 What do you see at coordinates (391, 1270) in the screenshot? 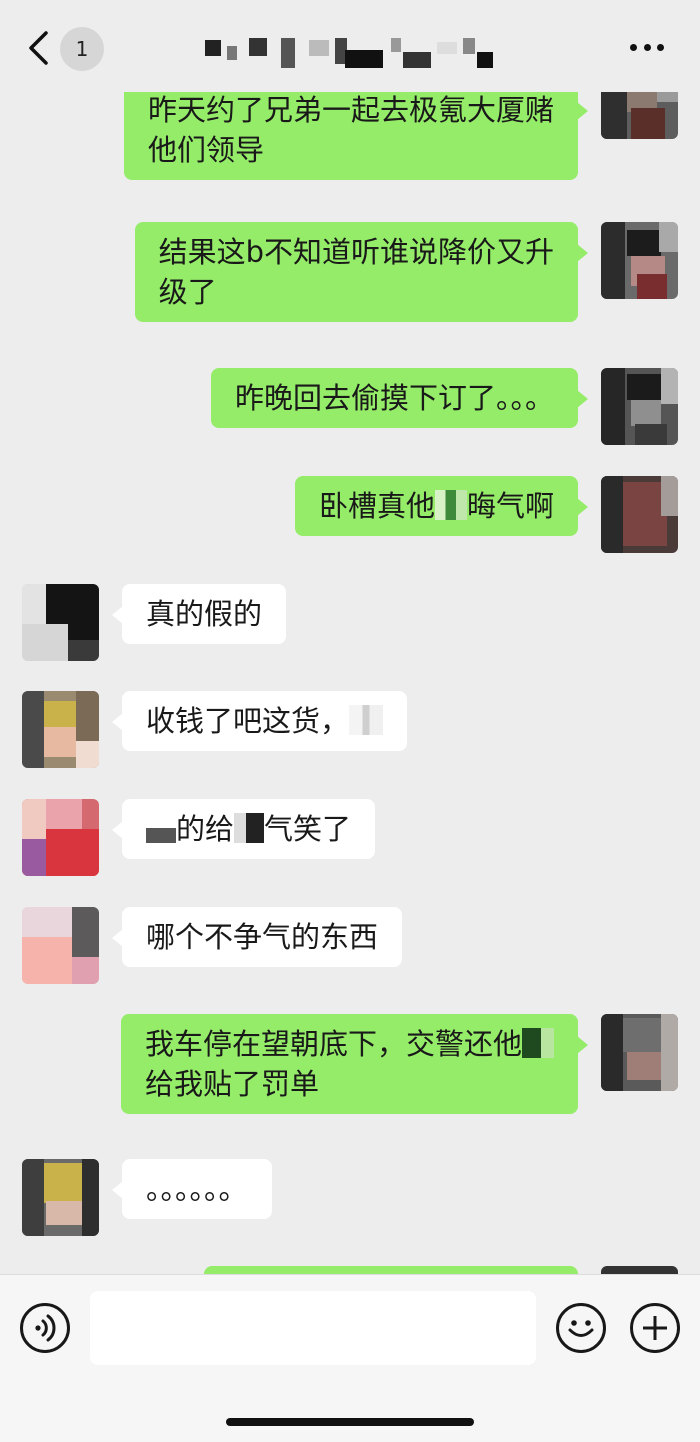
I see `message-bubble` at bounding box center [391, 1270].